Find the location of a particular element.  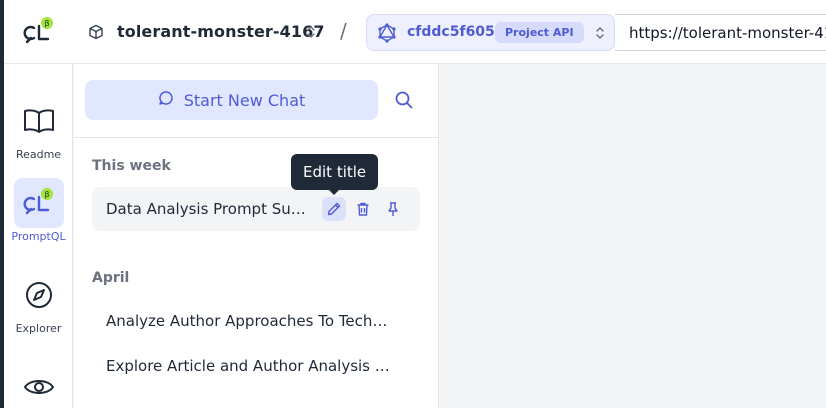

eye-icon is located at coordinates (39, 385).